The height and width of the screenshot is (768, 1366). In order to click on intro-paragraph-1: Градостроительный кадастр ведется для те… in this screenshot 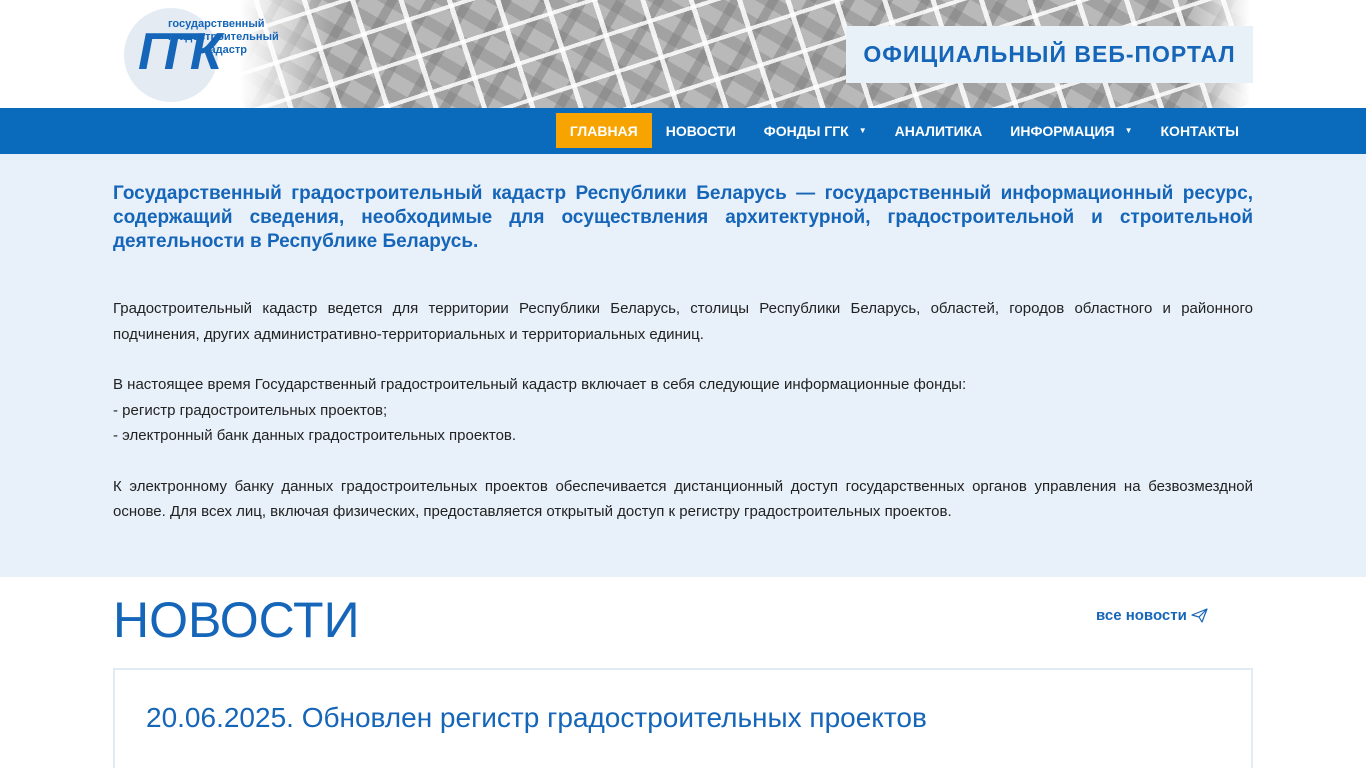, I will do `click(683, 321)`.